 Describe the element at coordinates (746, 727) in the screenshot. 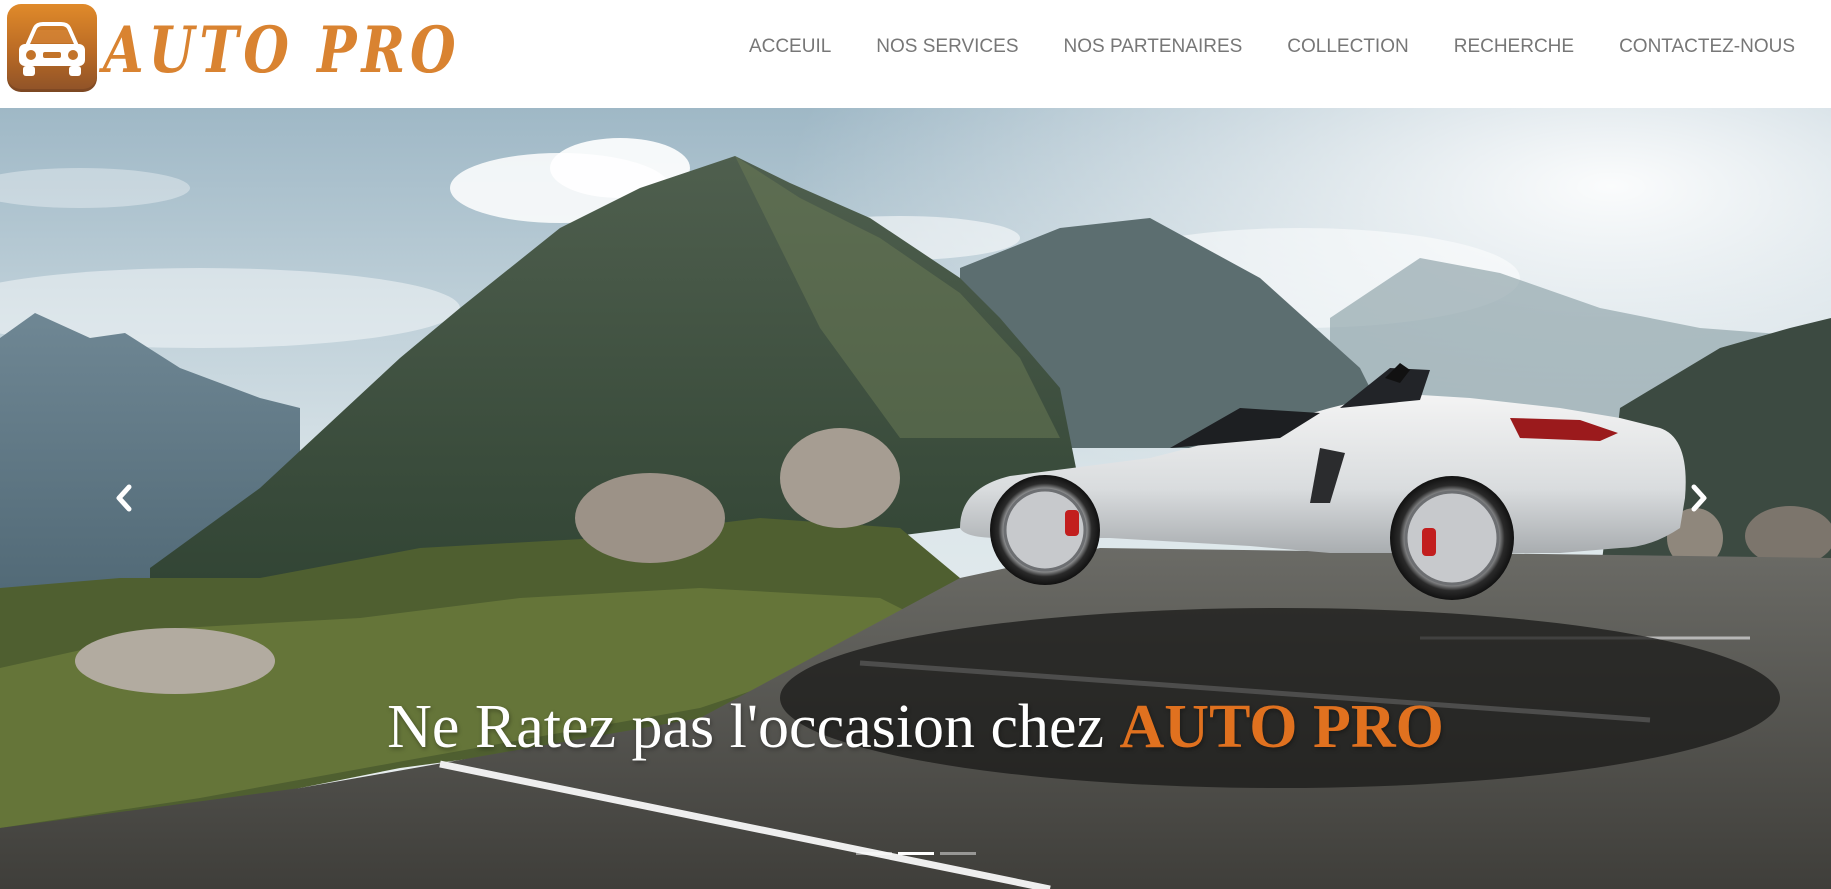

I see `hero-caption-text: Ne Ratez pas l'occasion chez` at that location.